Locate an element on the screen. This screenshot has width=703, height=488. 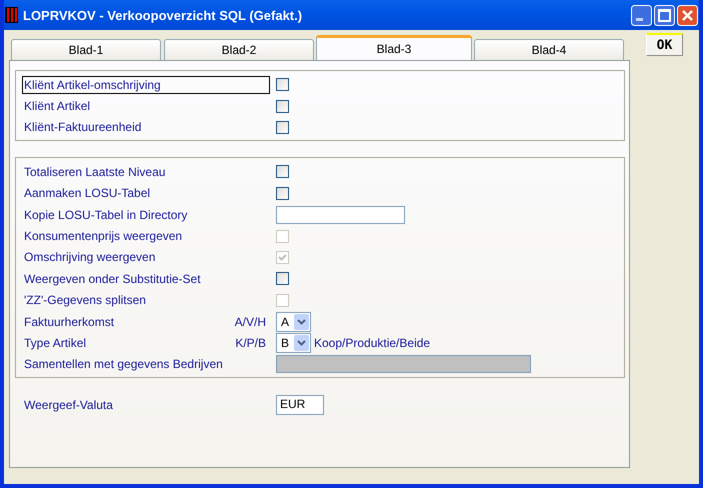
minimize-button is located at coordinates (641, 15).